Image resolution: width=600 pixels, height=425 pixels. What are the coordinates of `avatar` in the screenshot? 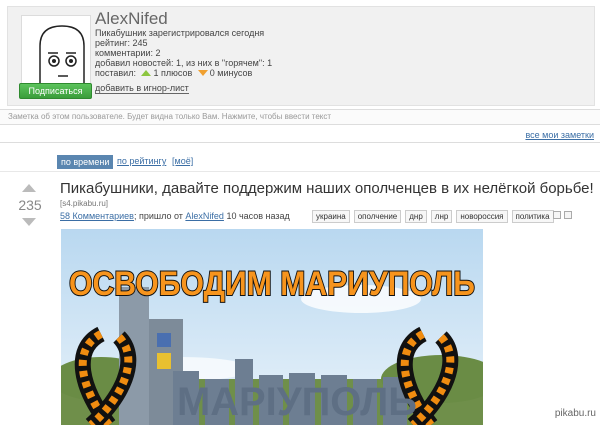 It's located at (56, 50).